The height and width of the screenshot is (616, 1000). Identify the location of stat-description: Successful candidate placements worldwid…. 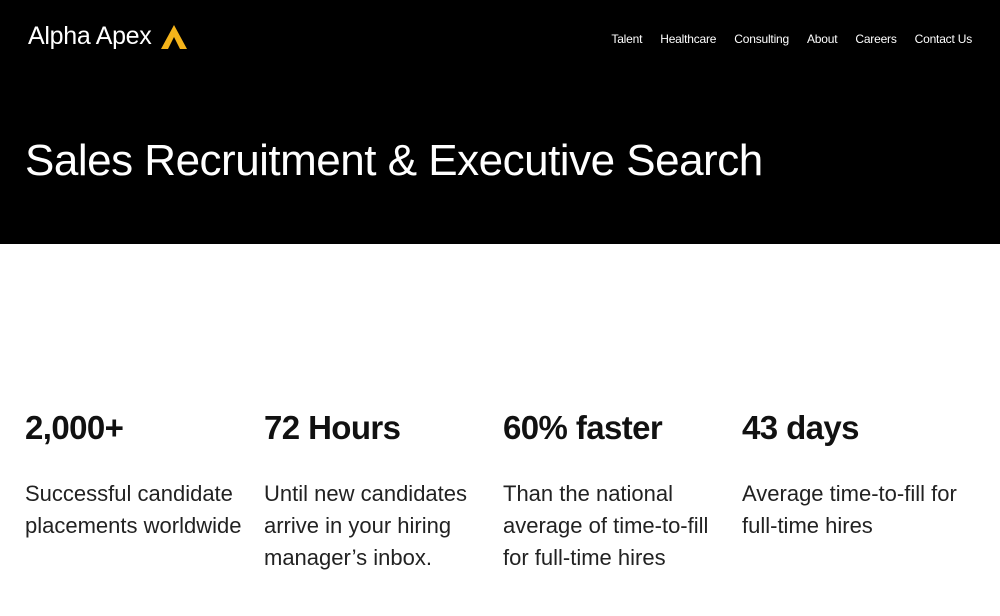
(133, 509).